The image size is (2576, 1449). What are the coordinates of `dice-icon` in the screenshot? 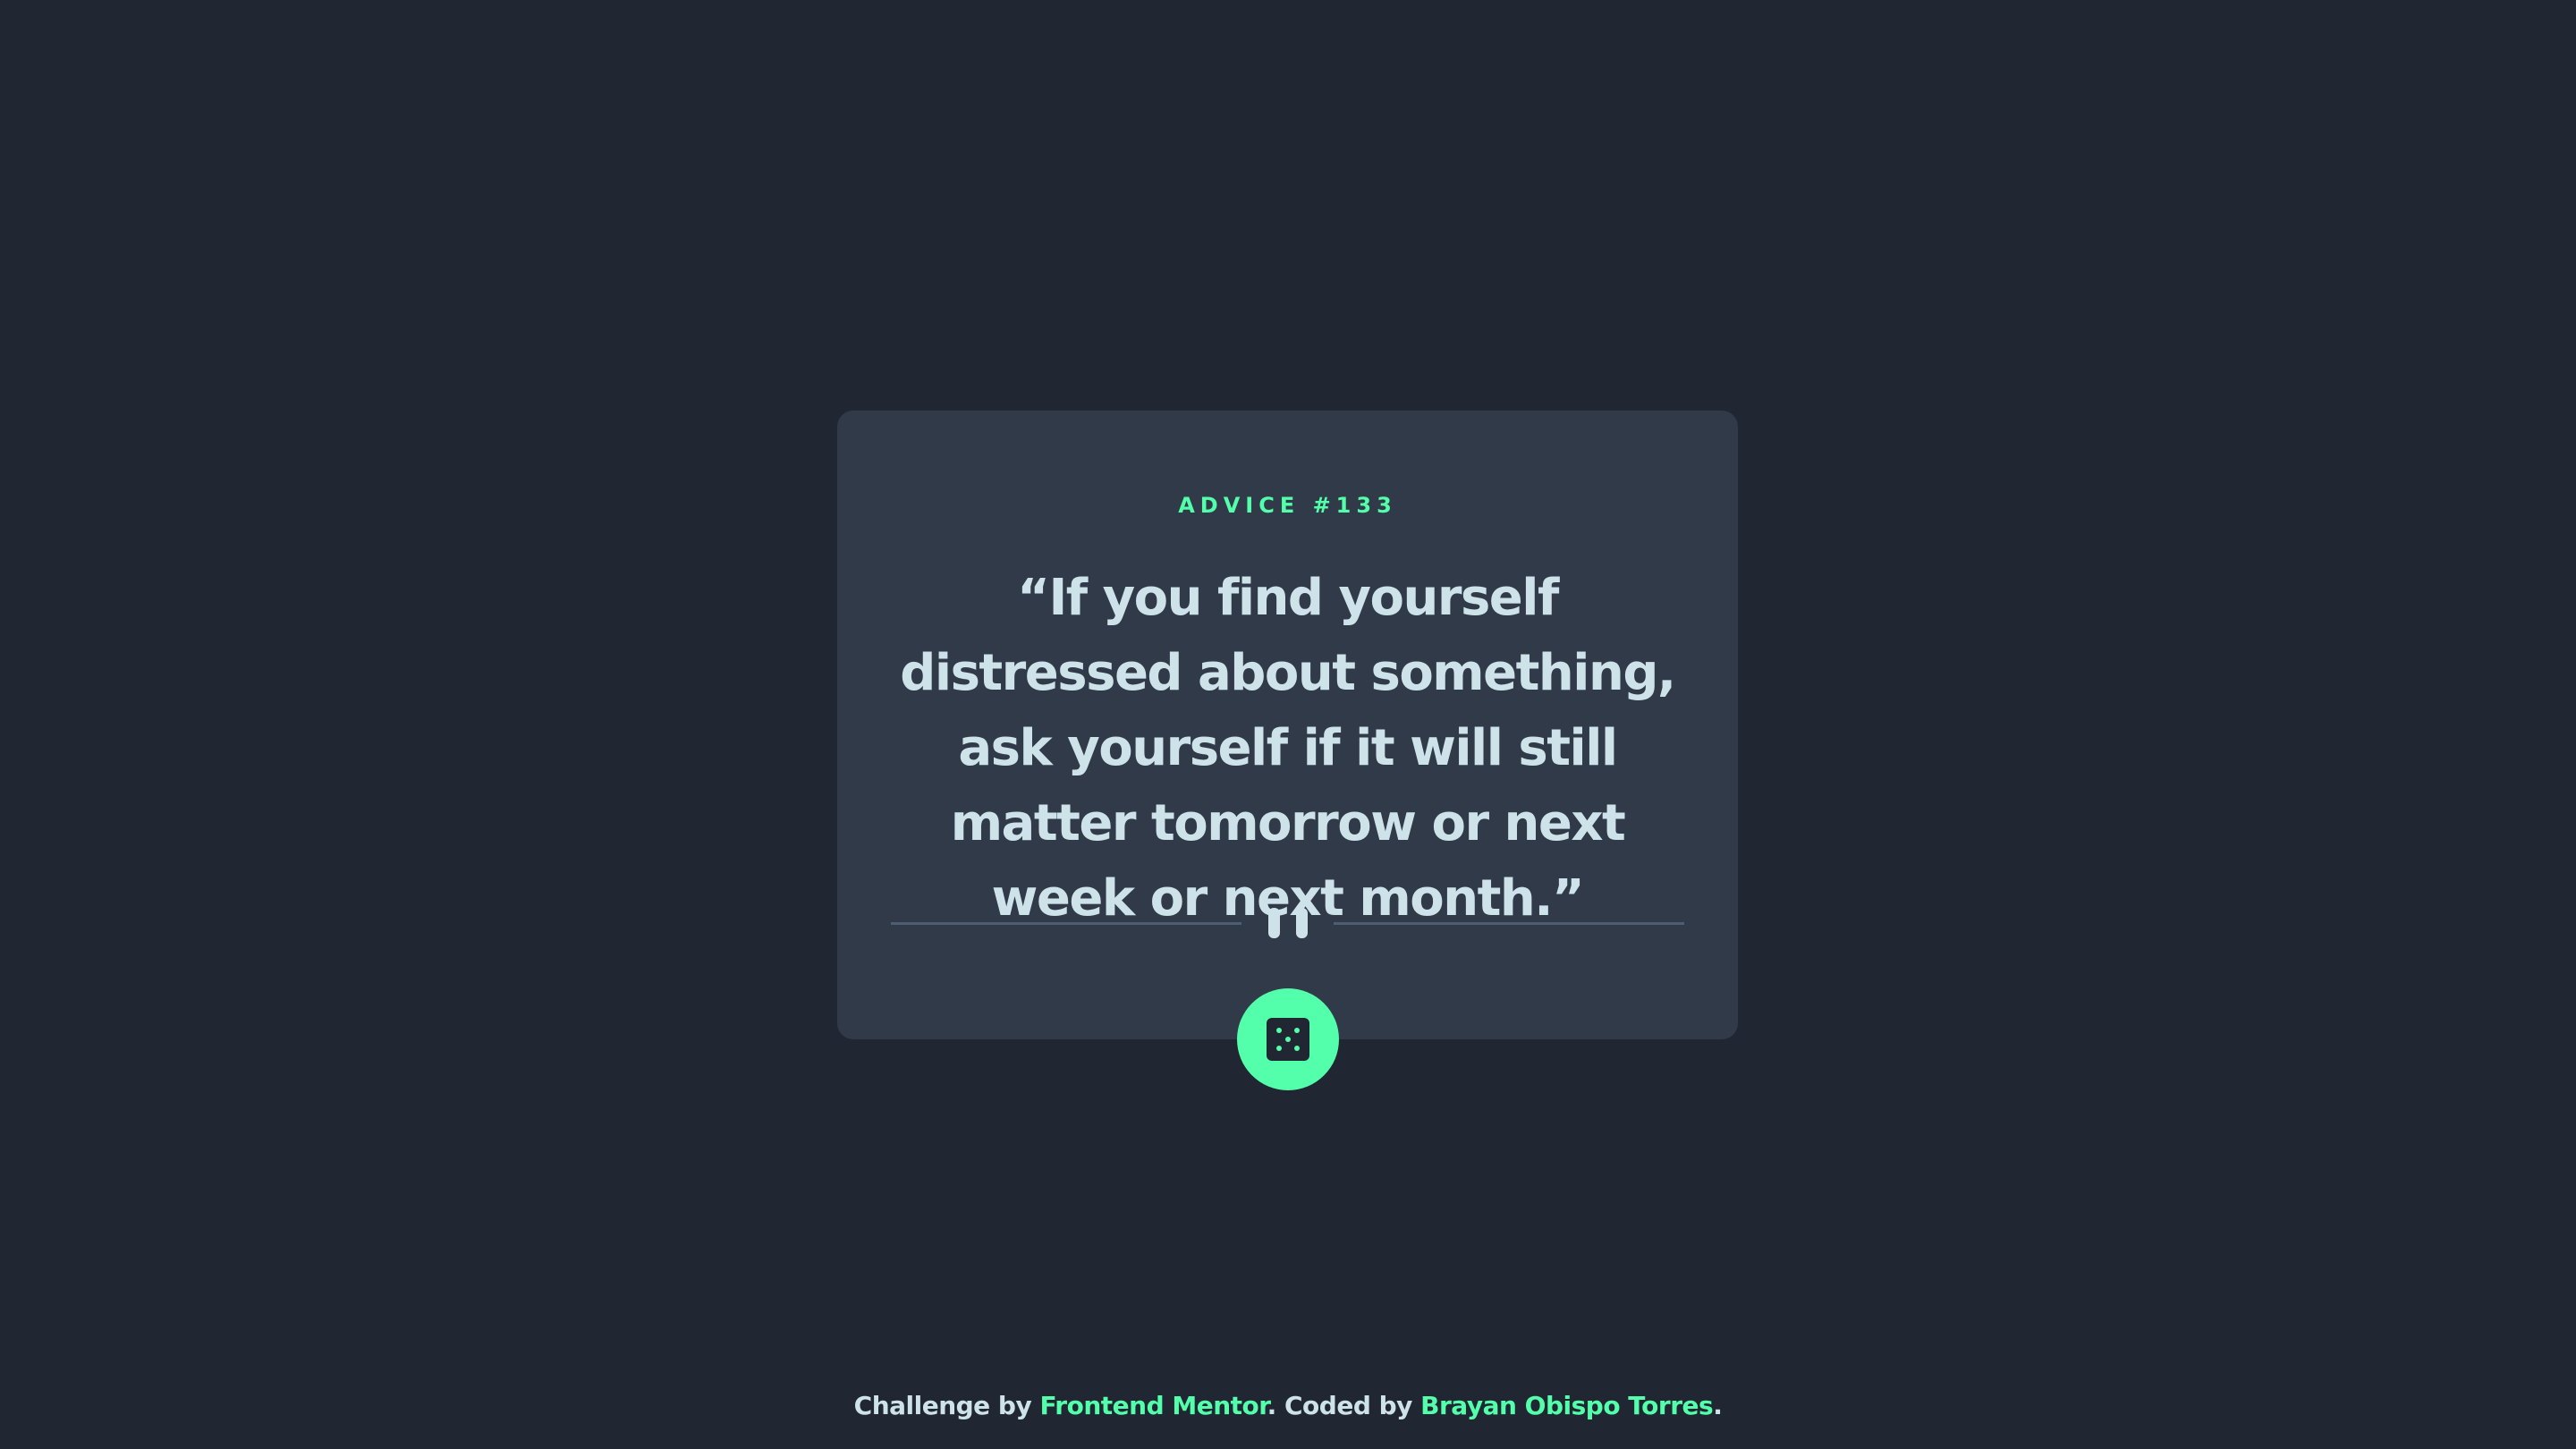 It's located at (1288, 1039).